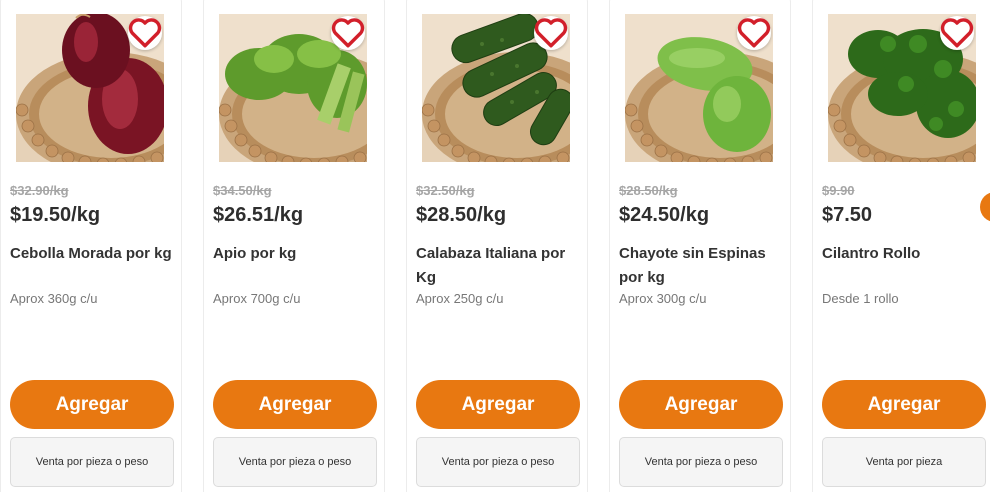 This screenshot has width=990, height=492. Describe the element at coordinates (55, 215) in the screenshot. I see `current-price: $19.50/kg` at that location.